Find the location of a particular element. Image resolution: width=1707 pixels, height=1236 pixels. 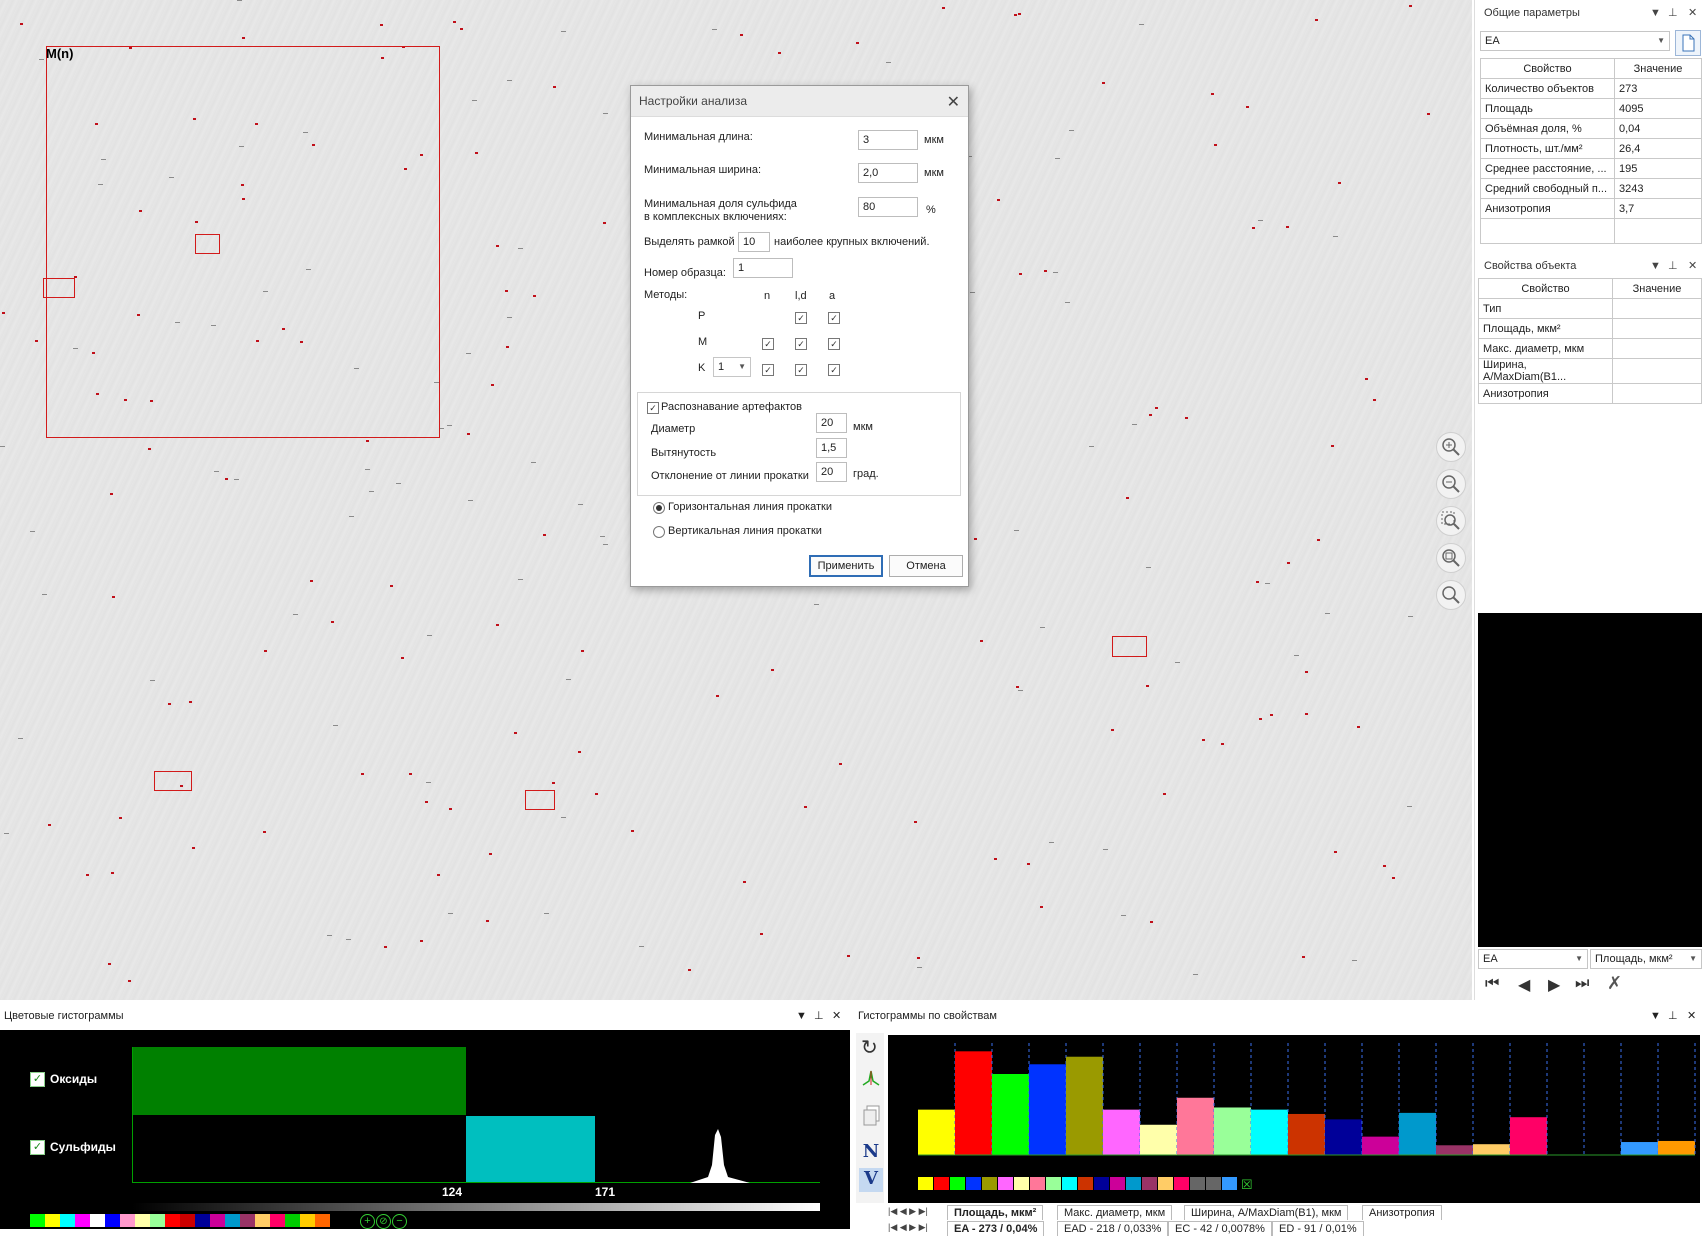

tab-nav-icons: |◀ ◀ ▶ ▶| is located at coordinates (908, 1211).